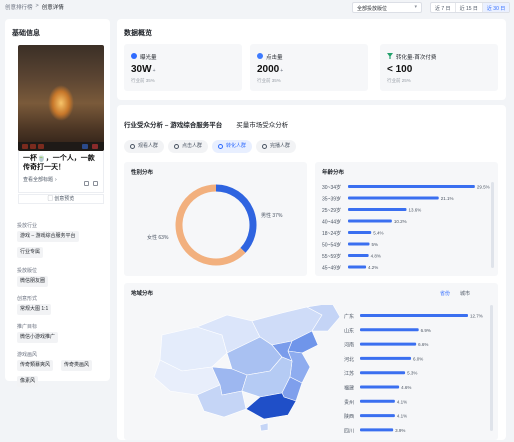 This screenshot has width=514, height=442. I want to click on region-title: 地域分布, so click(142, 294).